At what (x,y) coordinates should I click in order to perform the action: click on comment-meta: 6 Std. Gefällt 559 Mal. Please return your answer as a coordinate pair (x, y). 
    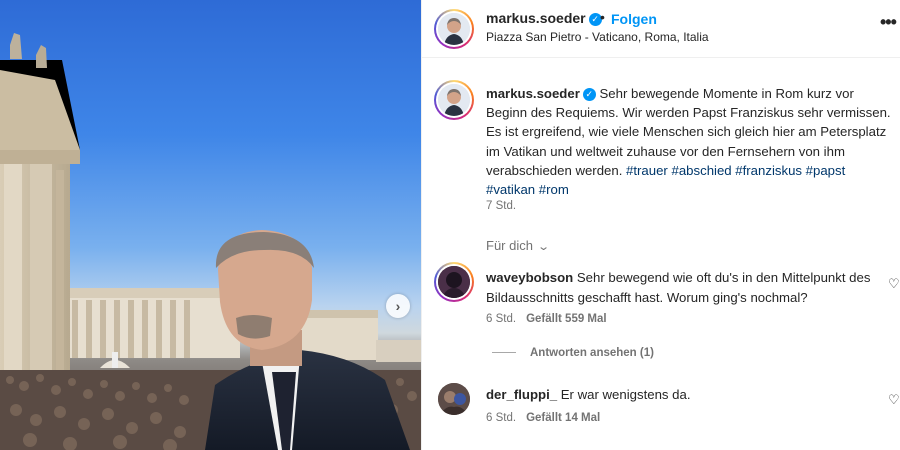
    Looking at the image, I should click on (546, 319).